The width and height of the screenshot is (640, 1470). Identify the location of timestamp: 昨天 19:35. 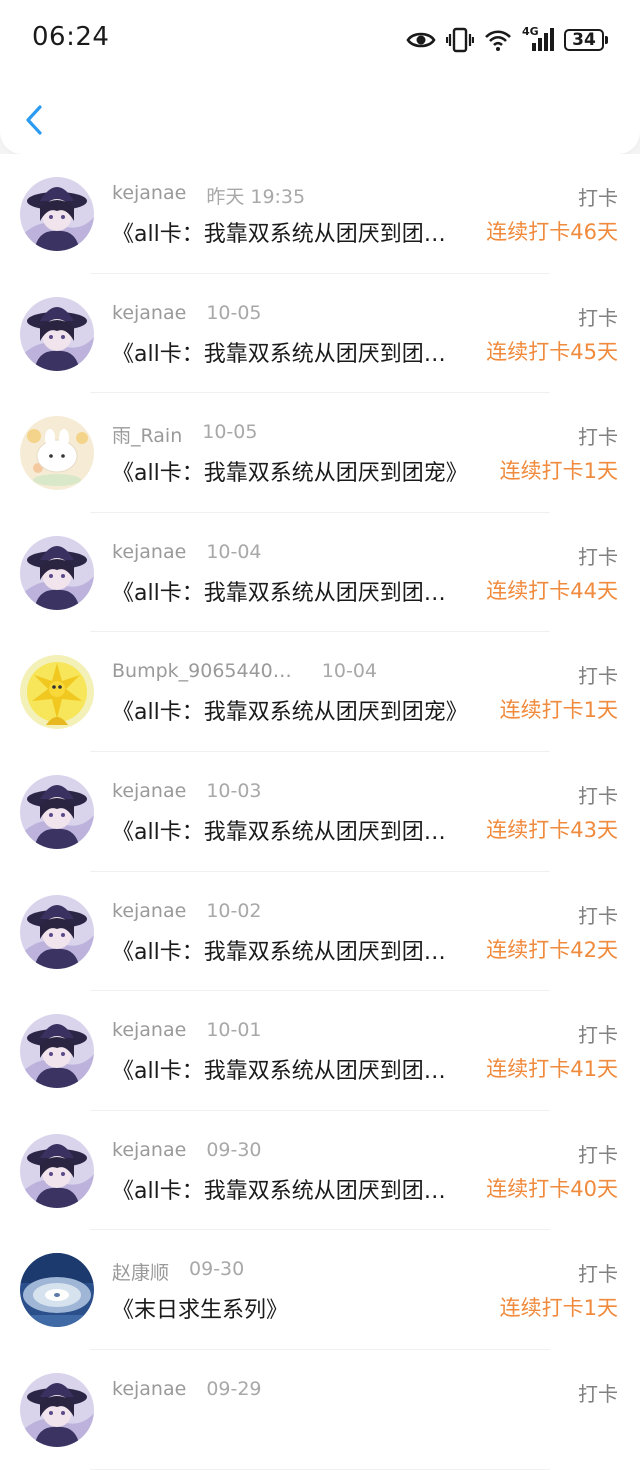
(256, 197).